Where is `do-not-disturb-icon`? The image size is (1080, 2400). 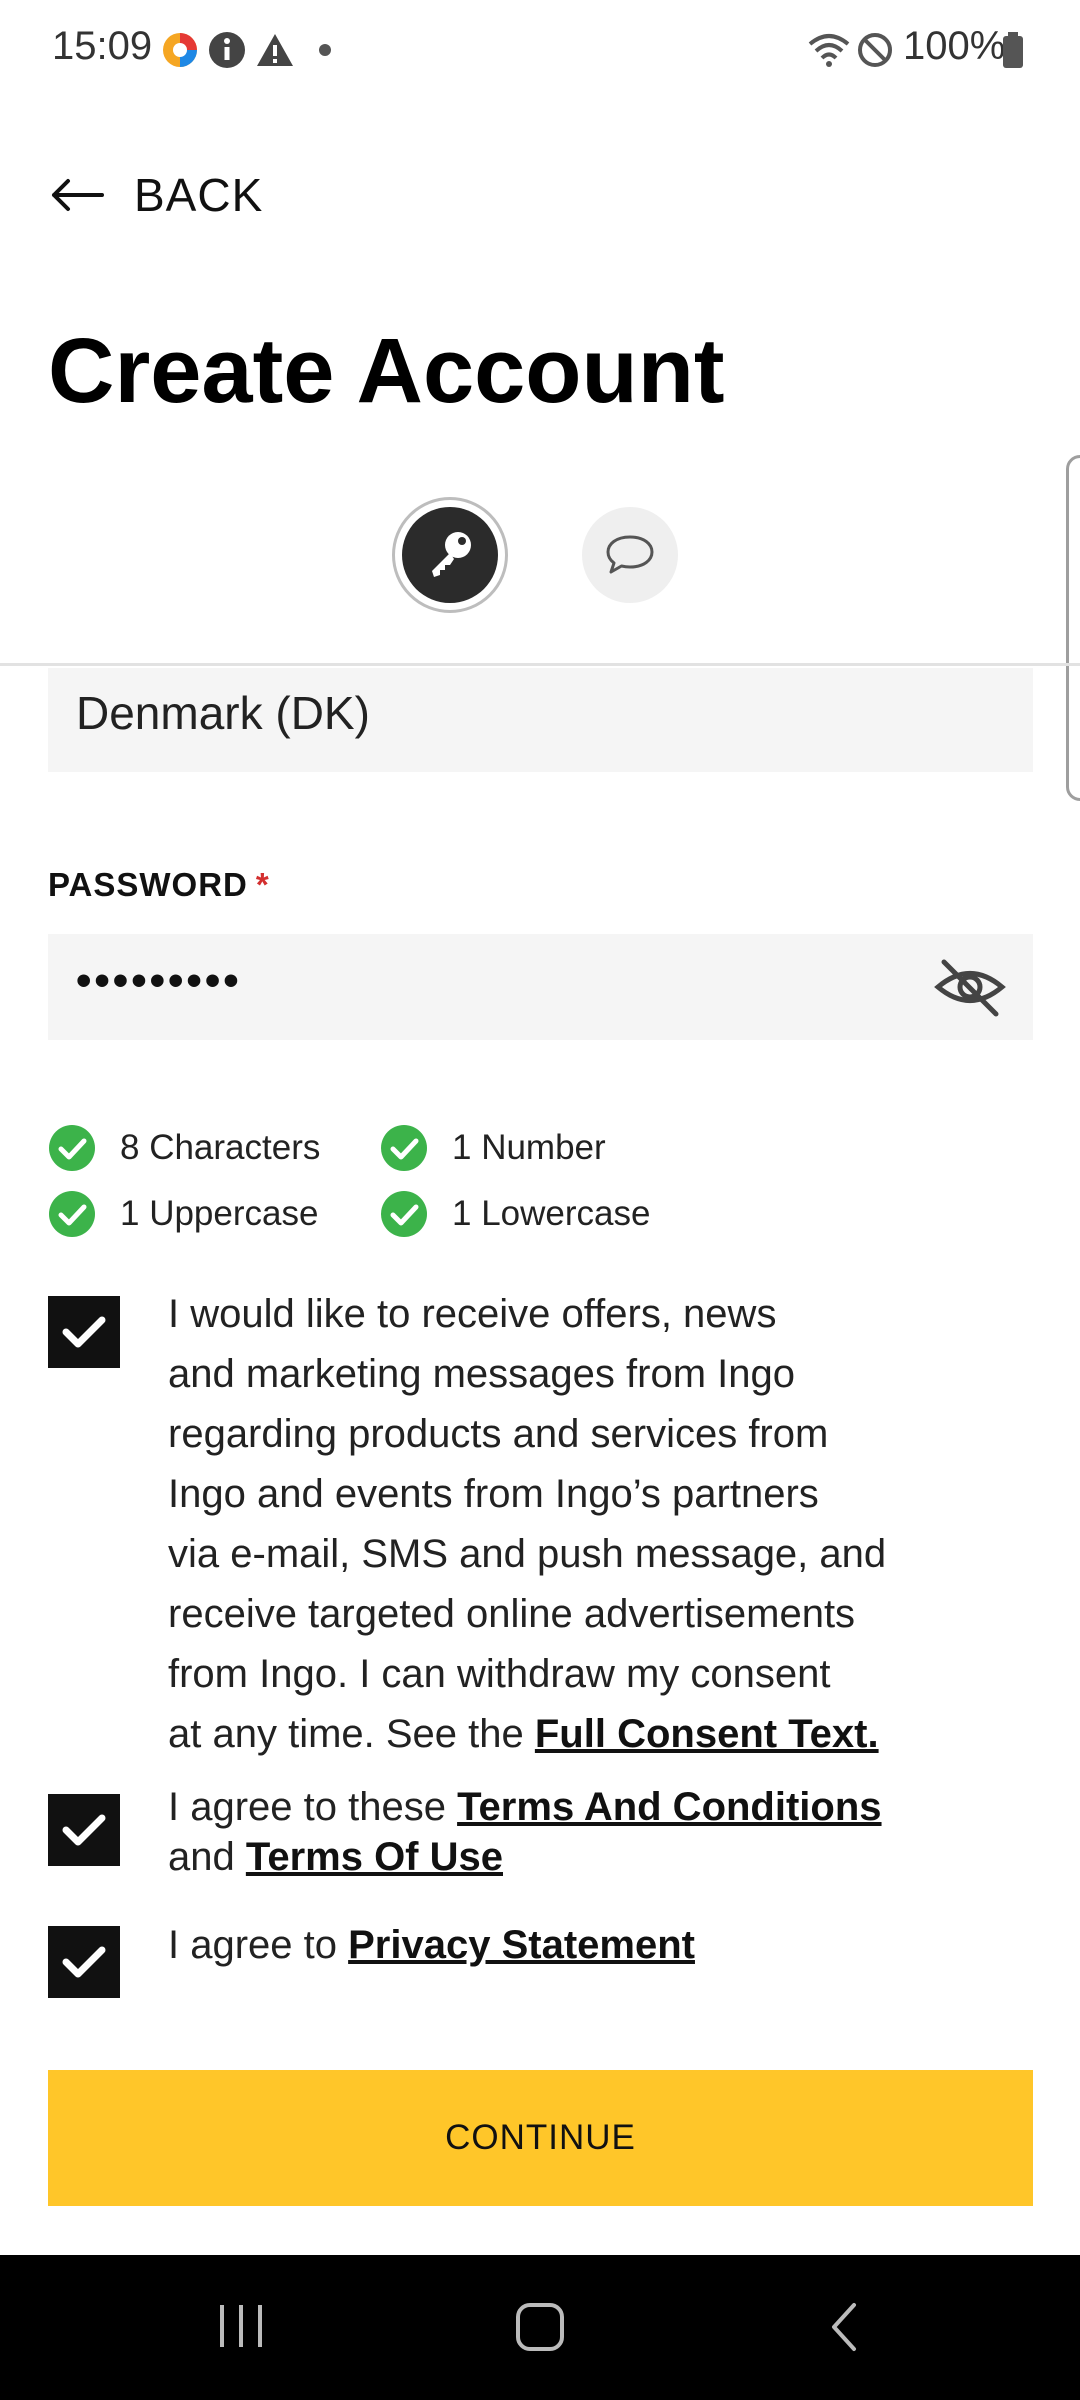 do-not-disturb-icon is located at coordinates (875, 50).